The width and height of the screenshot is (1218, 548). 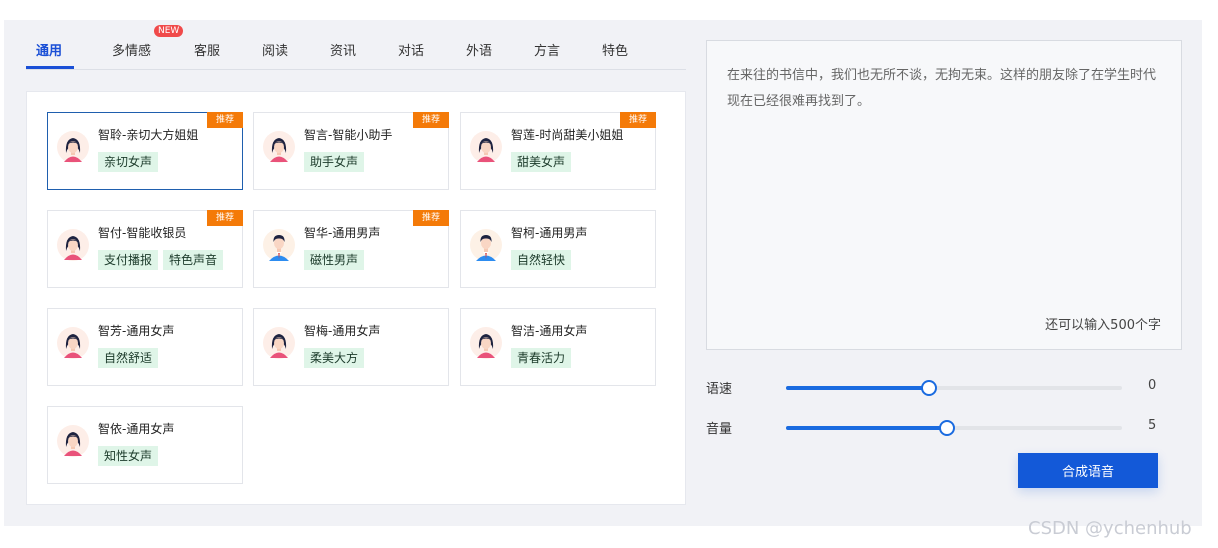 I want to click on tab-label: 对话, so click(x=411, y=51).